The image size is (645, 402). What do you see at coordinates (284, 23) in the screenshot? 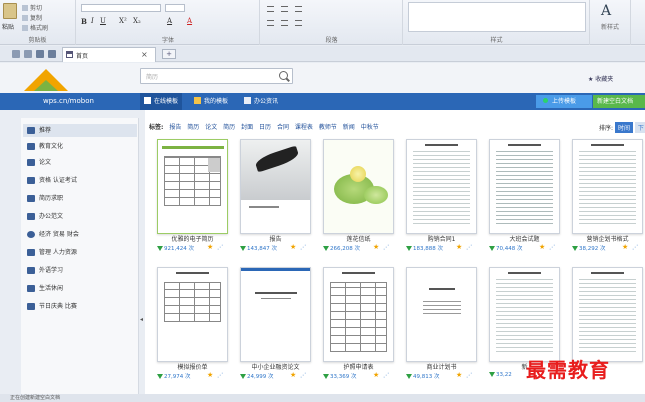
I see `align-center-icon` at bounding box center [284, 23].